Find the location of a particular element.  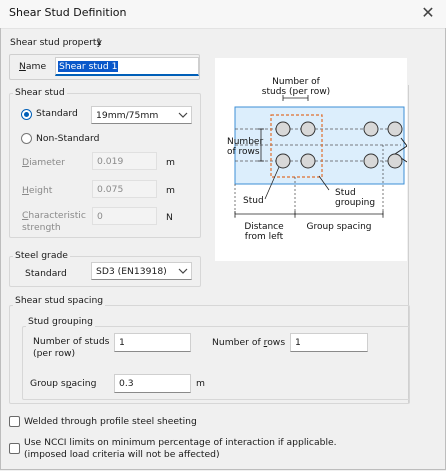

diagram-distance-label-2: from left is located at coordinates (264, 237).